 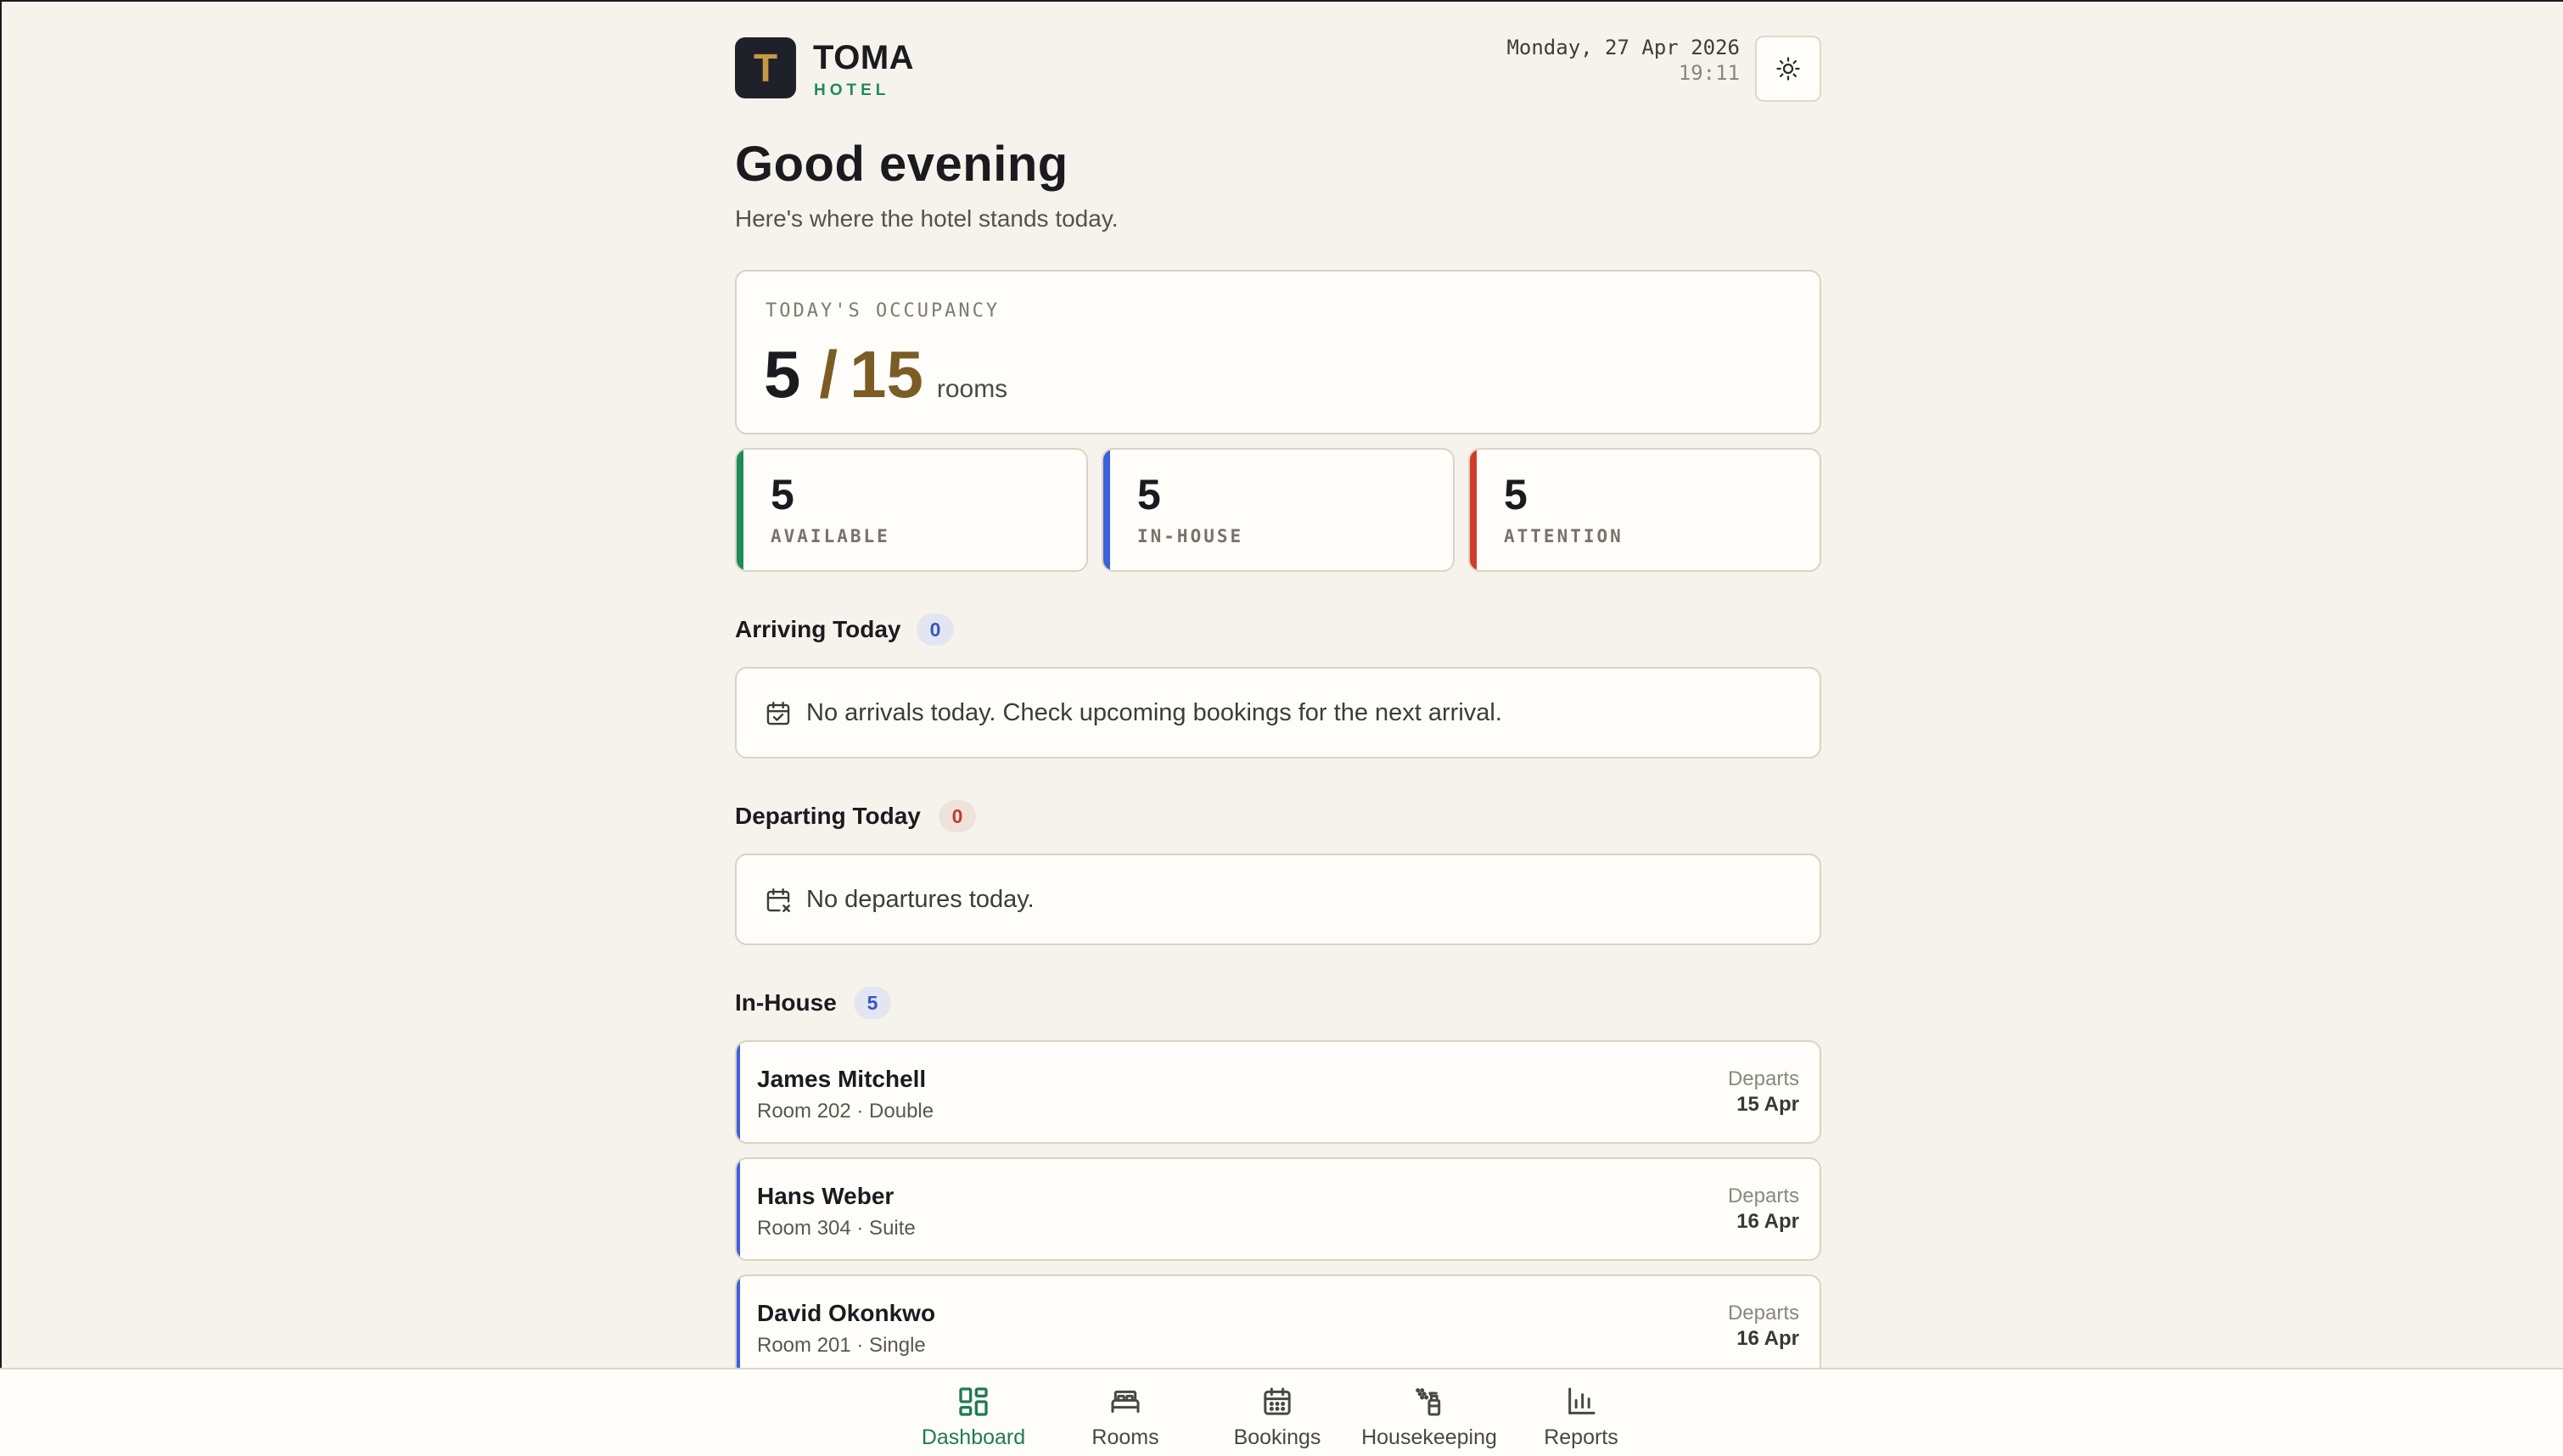 I want to click on nav-label: Housekeeping, so click(x=1429, y=1437).